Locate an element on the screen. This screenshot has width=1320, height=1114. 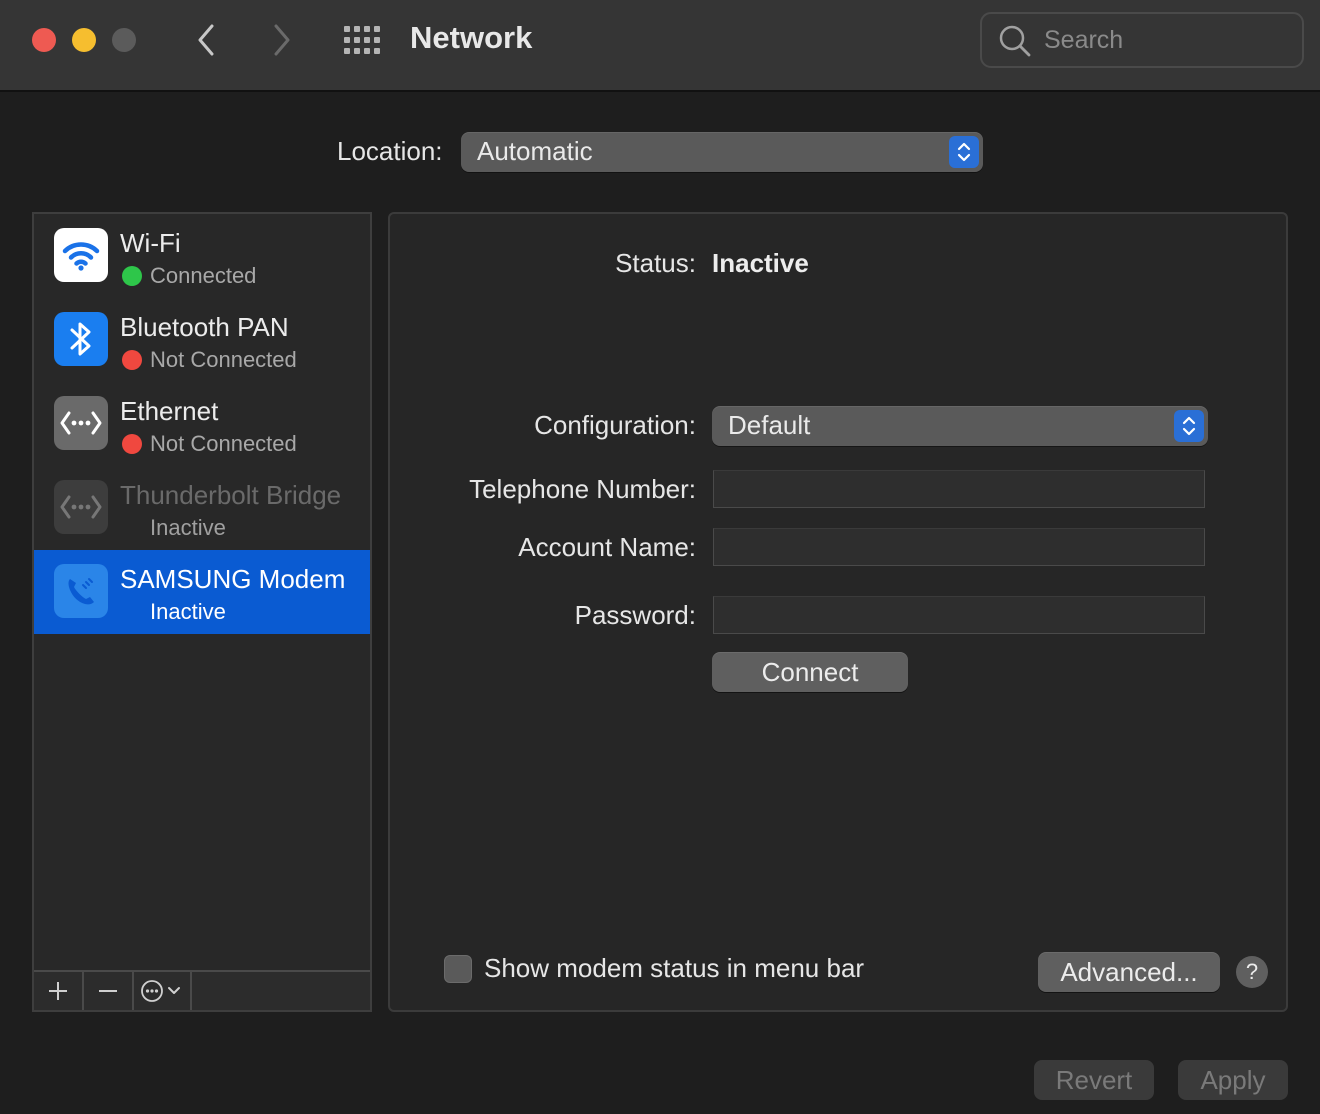
window-title: Network is located at coordinates (471, 37).